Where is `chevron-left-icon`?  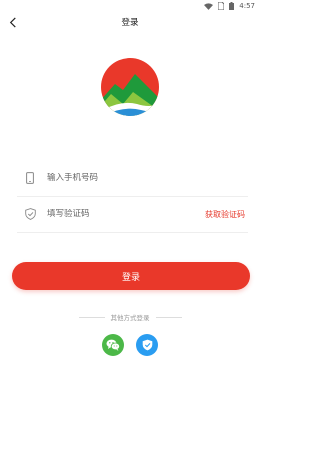
chevron-left-icon is located at coordinates (12, 22).